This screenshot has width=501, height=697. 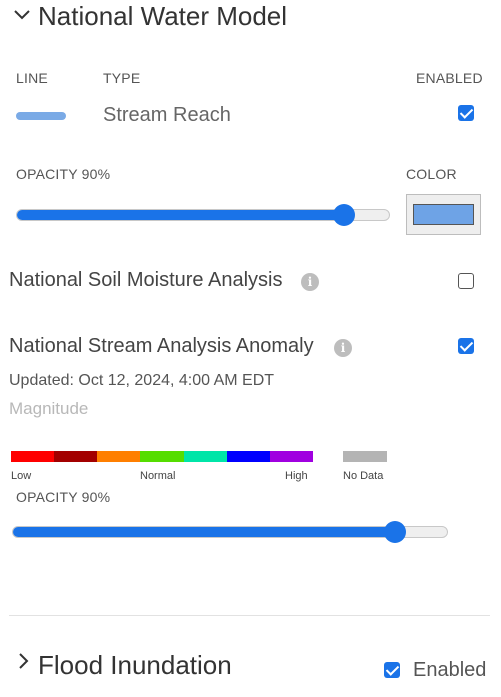 What do you see at coordinates (162, 16) in the screenshot?
I see `nwm-section-title: National Water Model` at bounding box center [162, 16].